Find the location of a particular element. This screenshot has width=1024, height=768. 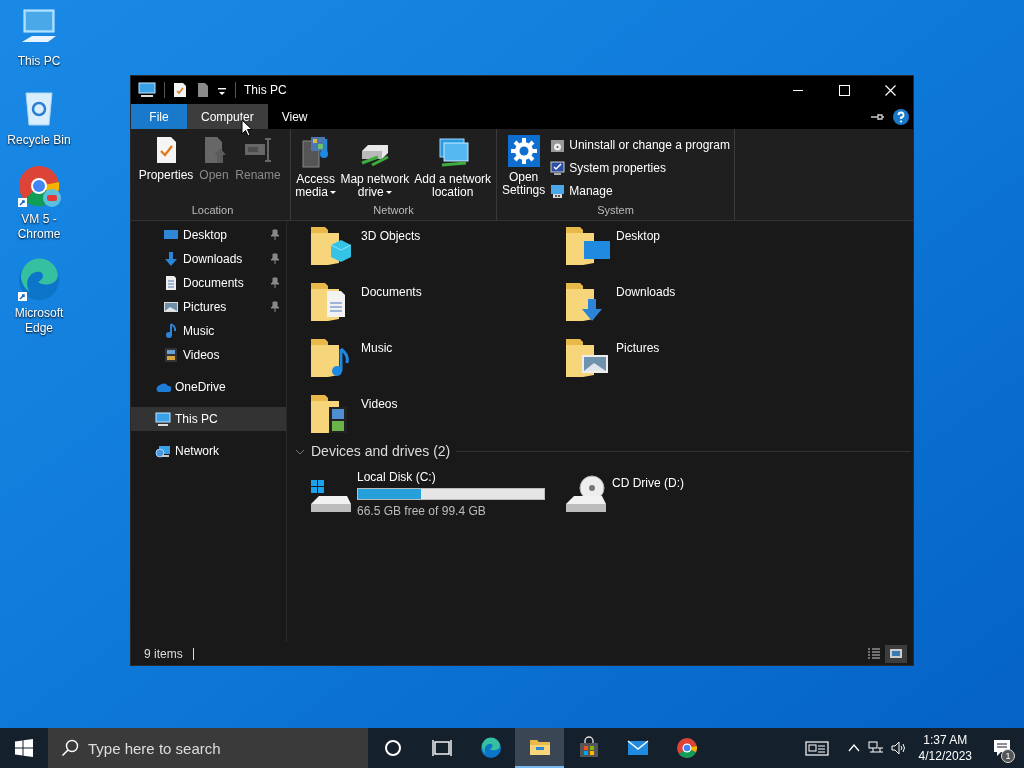

folder-item: Documents is located at coordinates (436, 301).